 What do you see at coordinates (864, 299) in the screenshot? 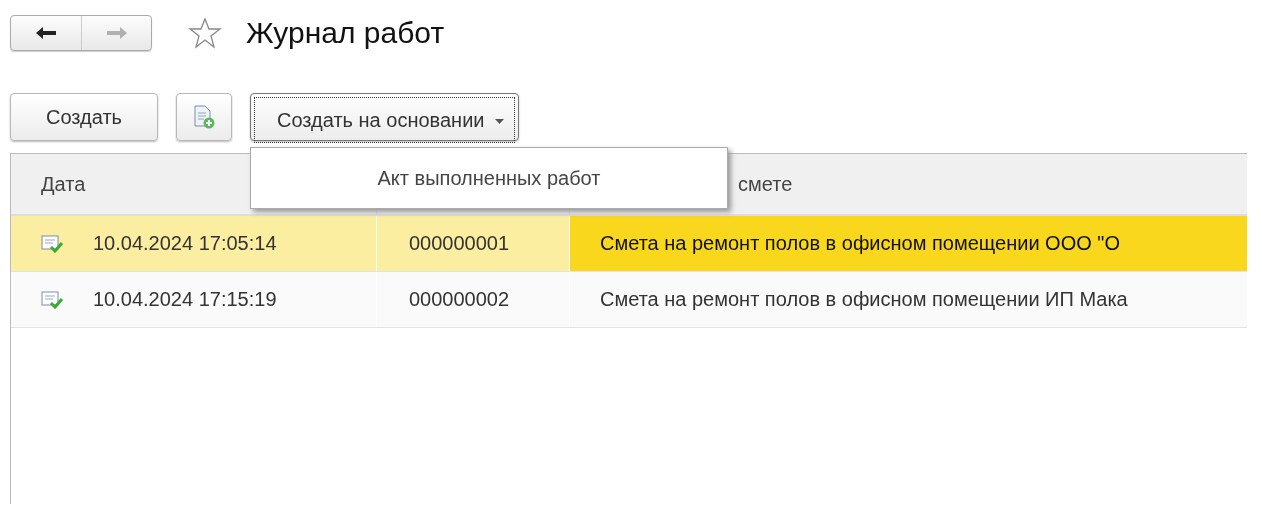
I see `table-cell: Смета на ремонт полов в офисном помещении ИП Мака` at bounding box center [864, 299].